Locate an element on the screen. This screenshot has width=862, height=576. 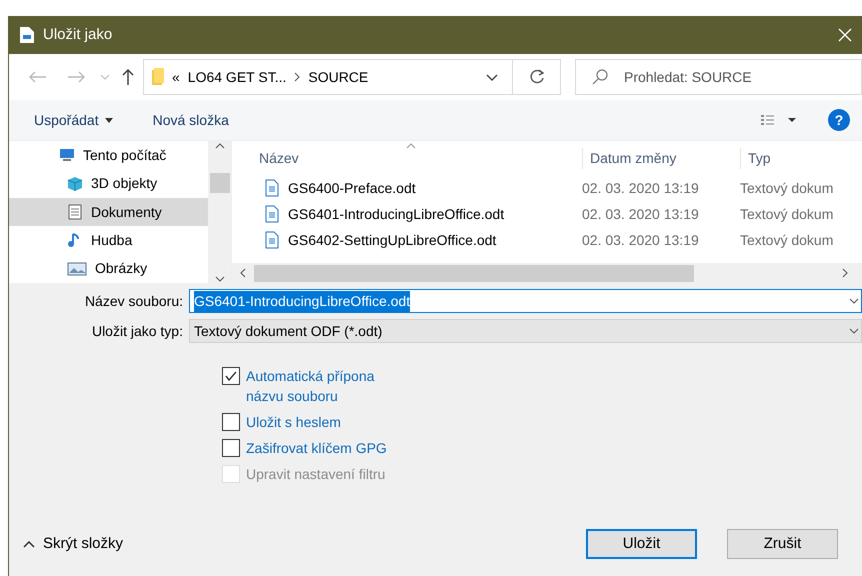
help-button: ? is located at coordinates (839, 120).